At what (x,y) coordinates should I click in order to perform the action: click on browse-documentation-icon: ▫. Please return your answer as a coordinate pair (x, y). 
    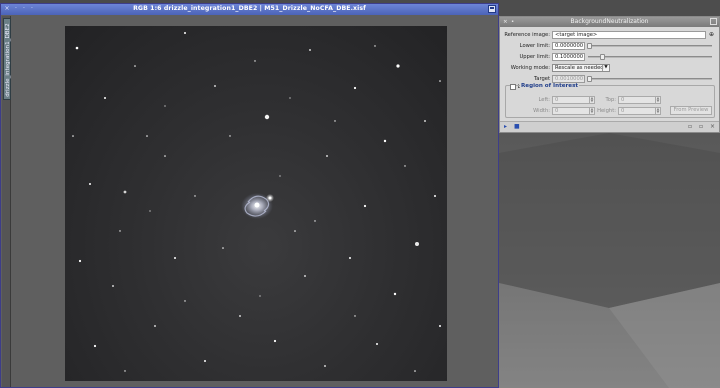
    Looking at the image, I should click on (690, 127).